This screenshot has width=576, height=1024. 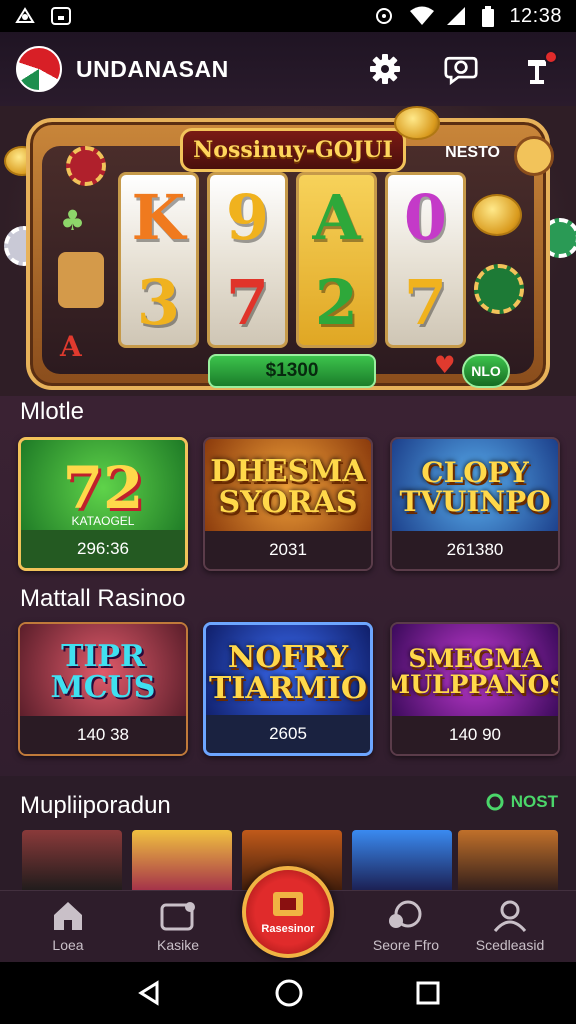 I want to click on gear-icon, so click(x=385, y=69).